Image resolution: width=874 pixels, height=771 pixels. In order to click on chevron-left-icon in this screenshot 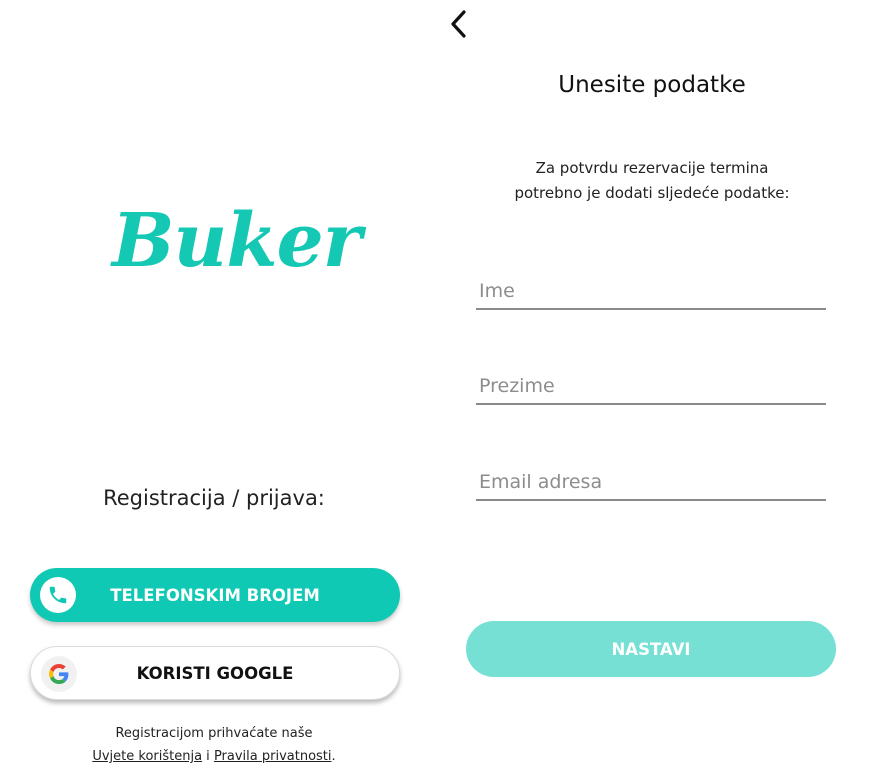, I will do `click(458, 24)`.